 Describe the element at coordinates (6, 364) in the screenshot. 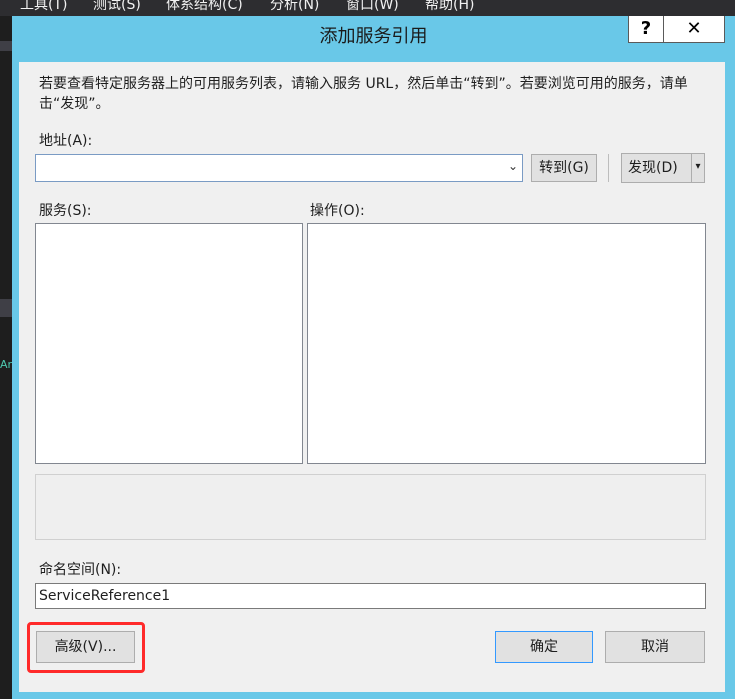

I see `ide-code-glyph: Ar` at that location.